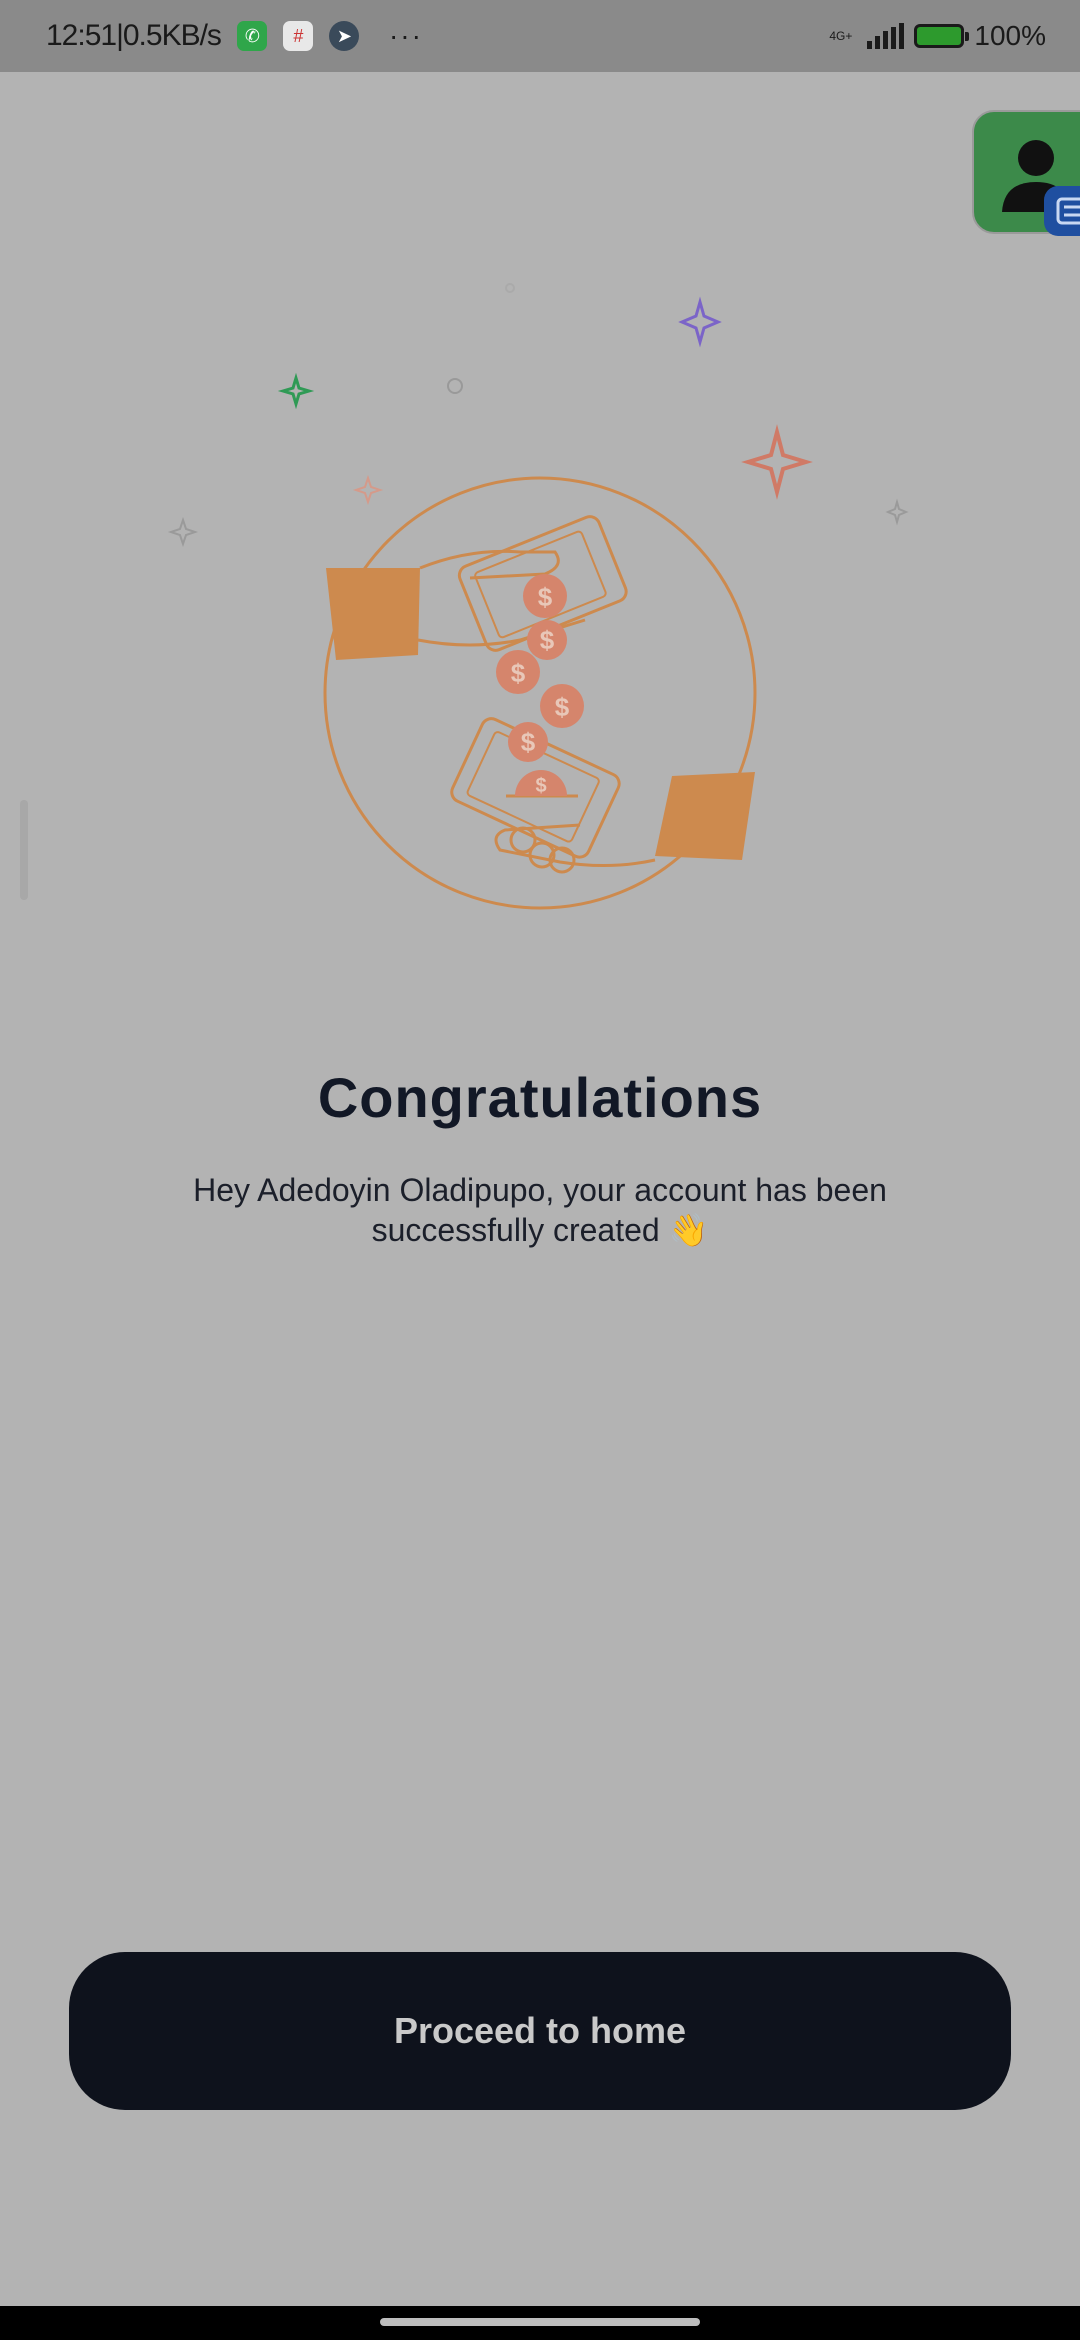  I want to click on battery-icon, so click(942, 36).